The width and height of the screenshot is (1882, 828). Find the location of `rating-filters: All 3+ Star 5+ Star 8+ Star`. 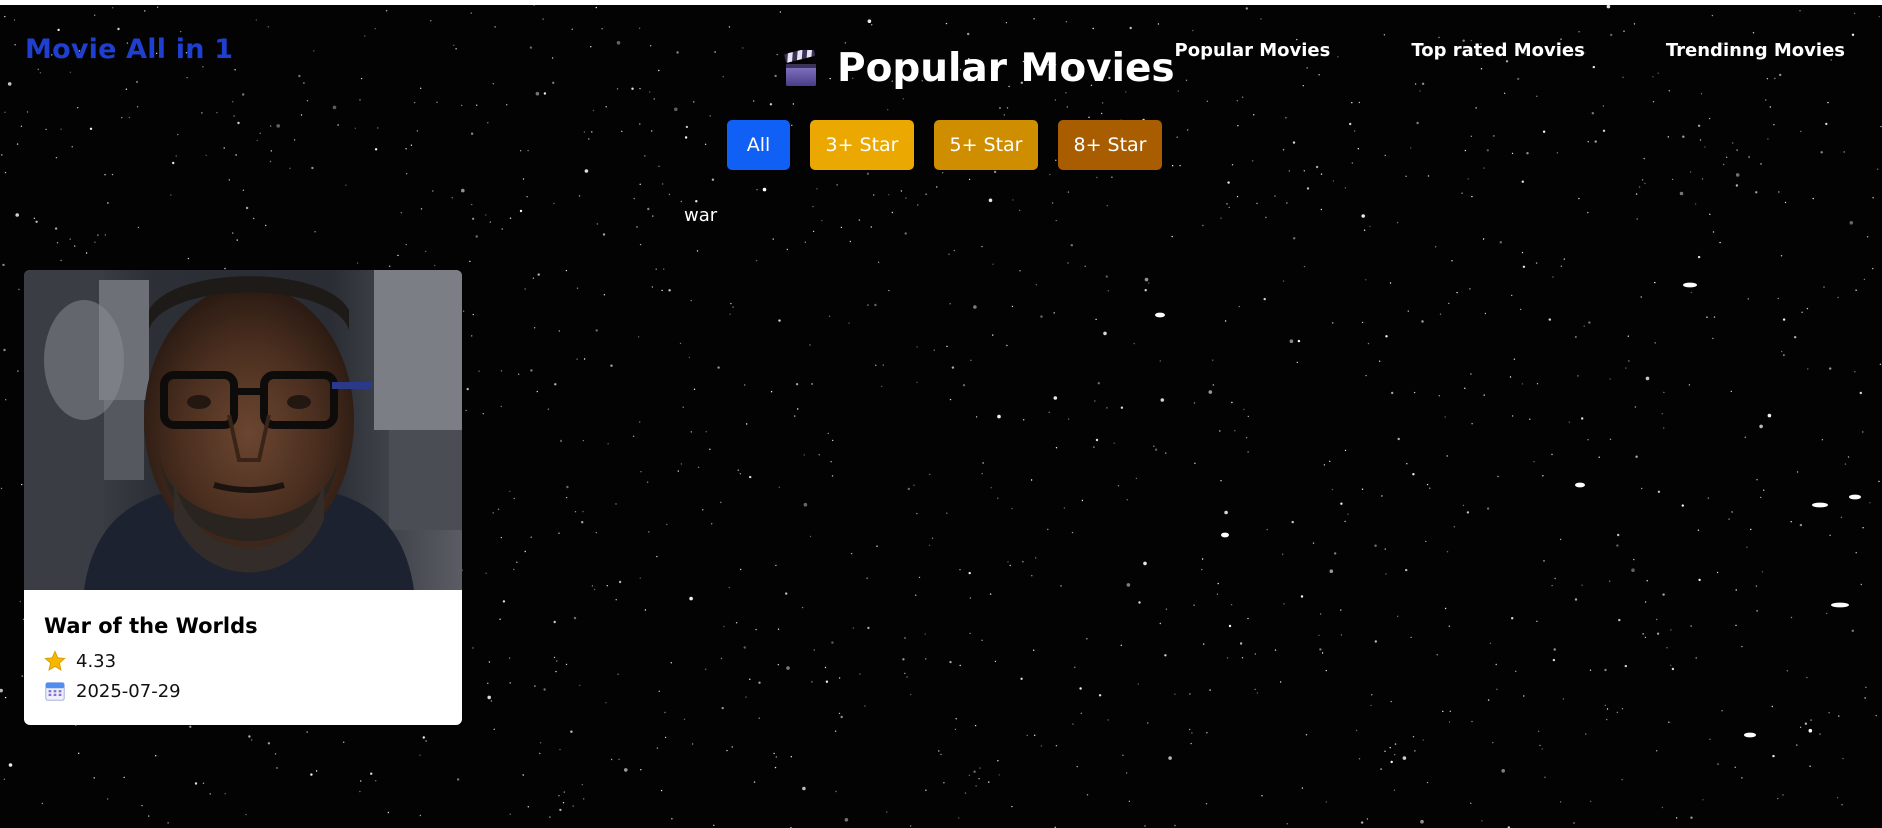

rating-filters: All 3+ Star 5+ Star 8+ Star is located at coordinates (944, 145).